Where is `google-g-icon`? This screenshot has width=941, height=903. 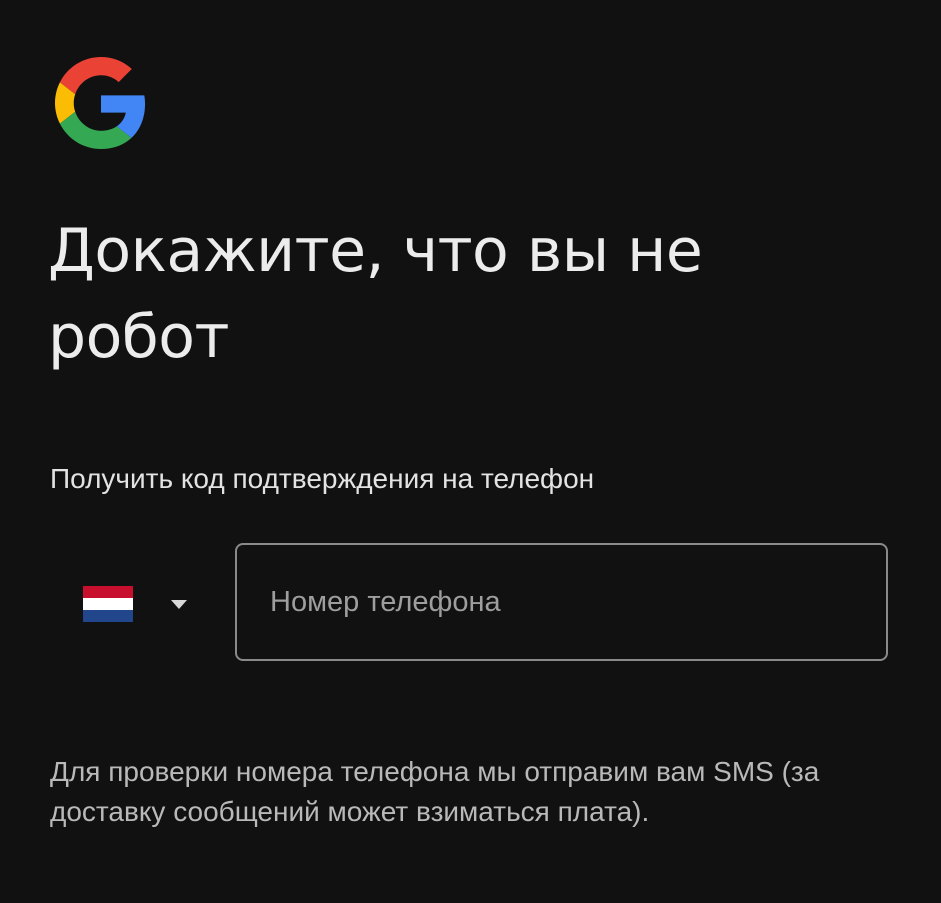 google-g-icon is located at coordinates (100, 103).